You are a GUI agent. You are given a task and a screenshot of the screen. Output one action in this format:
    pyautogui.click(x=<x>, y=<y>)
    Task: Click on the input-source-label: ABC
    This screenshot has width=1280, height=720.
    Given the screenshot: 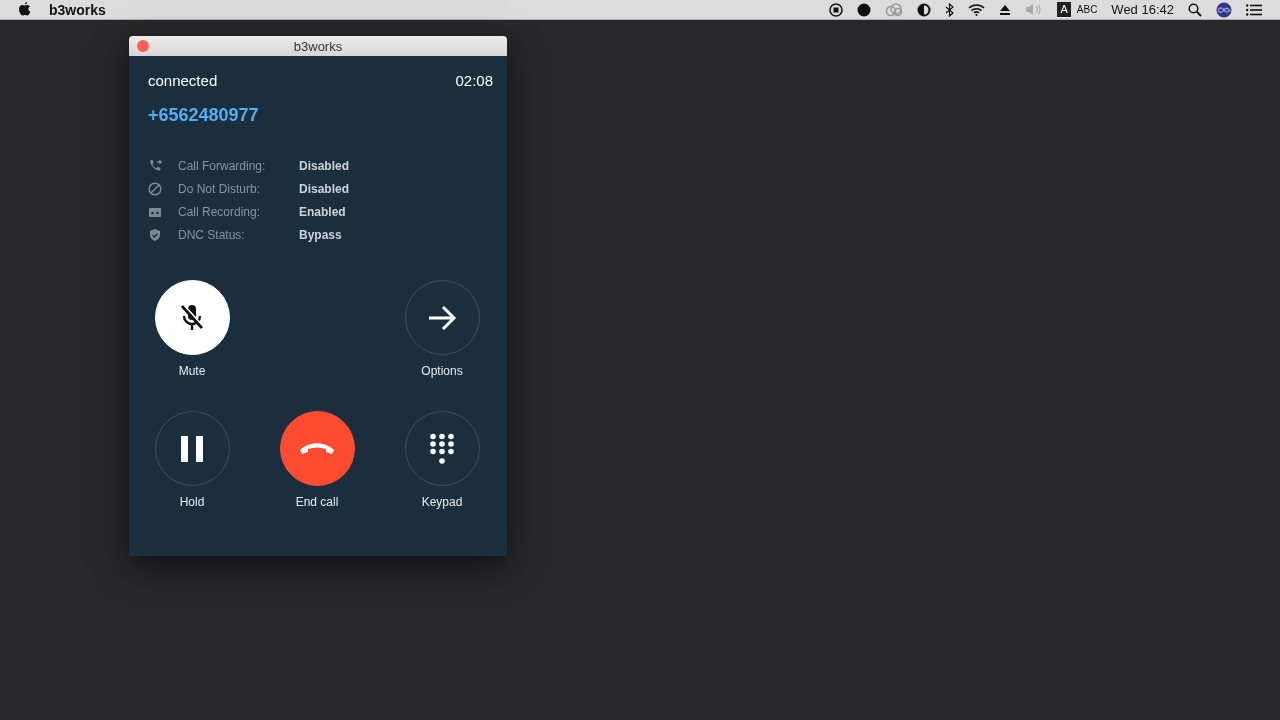 What is the action you would take?
    pyautogui.click(x=1087, y=9)
    